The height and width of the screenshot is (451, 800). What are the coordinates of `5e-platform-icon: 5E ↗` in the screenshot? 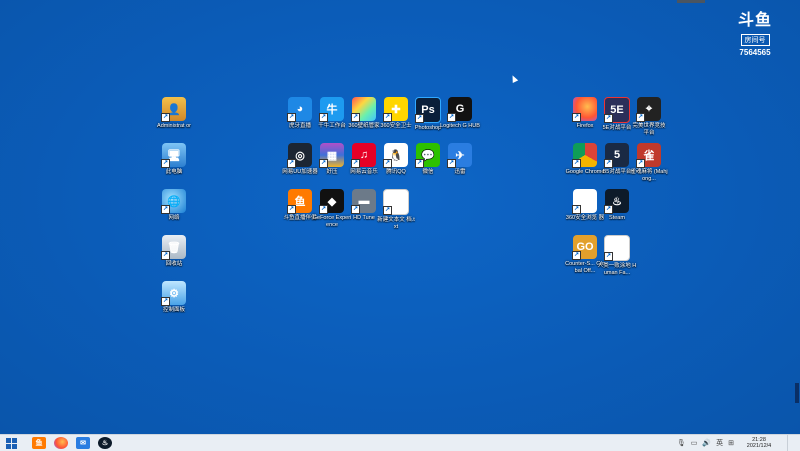 It's located at (617, 110).